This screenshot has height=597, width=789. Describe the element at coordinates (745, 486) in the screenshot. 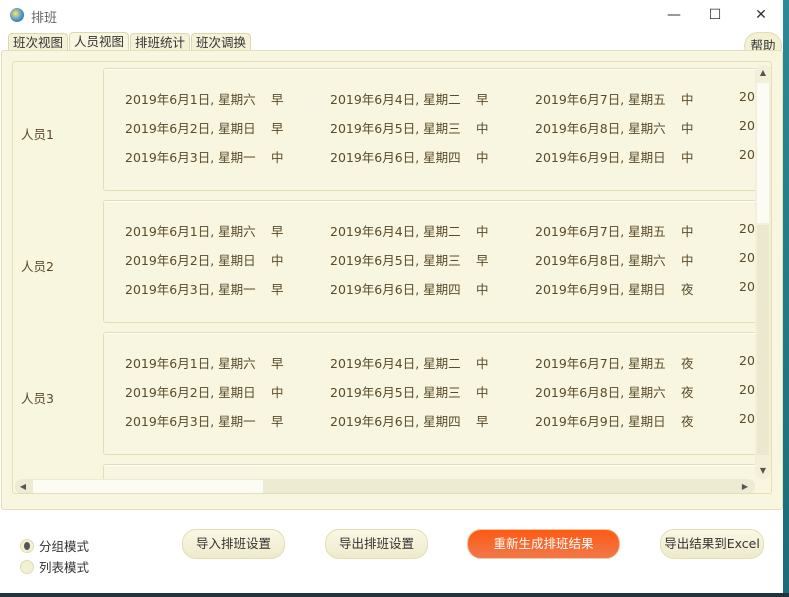

I see `scroll-right-icon: ▶` at that location.